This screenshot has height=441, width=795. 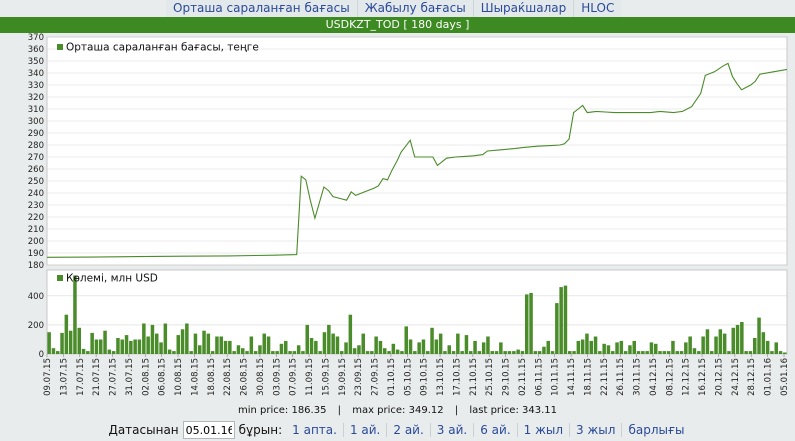 I want to click on volume-tick-label: 200, so click(x=36, y=326).